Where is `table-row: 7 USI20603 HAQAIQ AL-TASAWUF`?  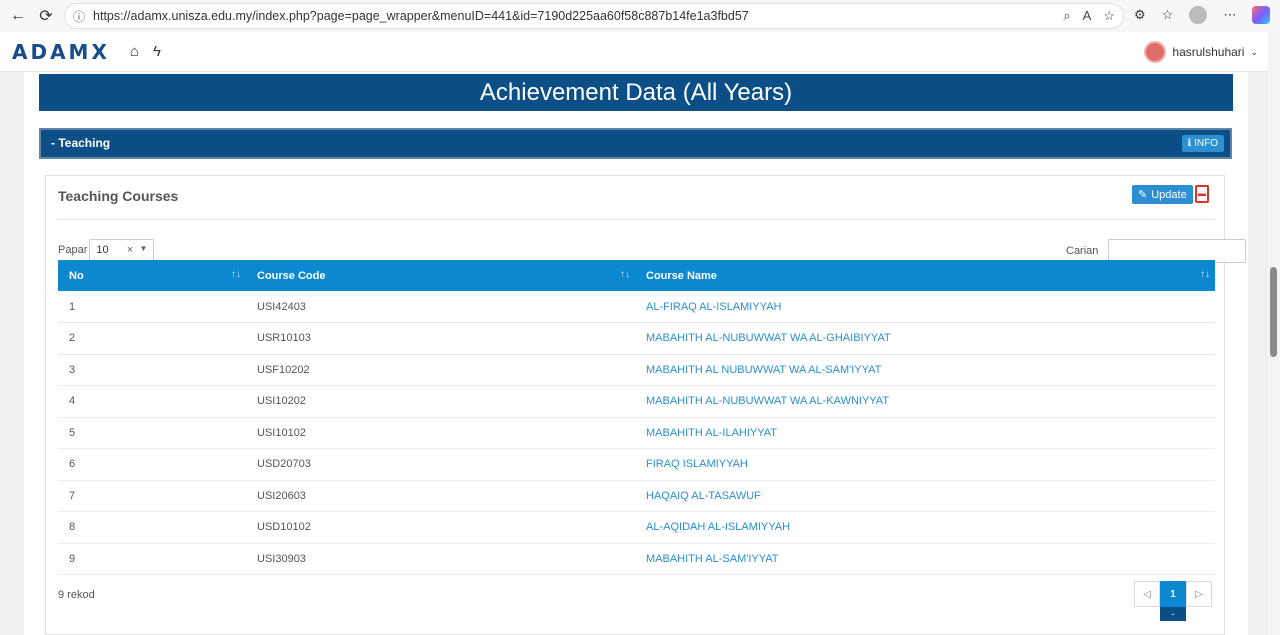
table-row: 7 USI20603 HAQAIQ AL-TASAWUF is located at coordinates (636, 496).